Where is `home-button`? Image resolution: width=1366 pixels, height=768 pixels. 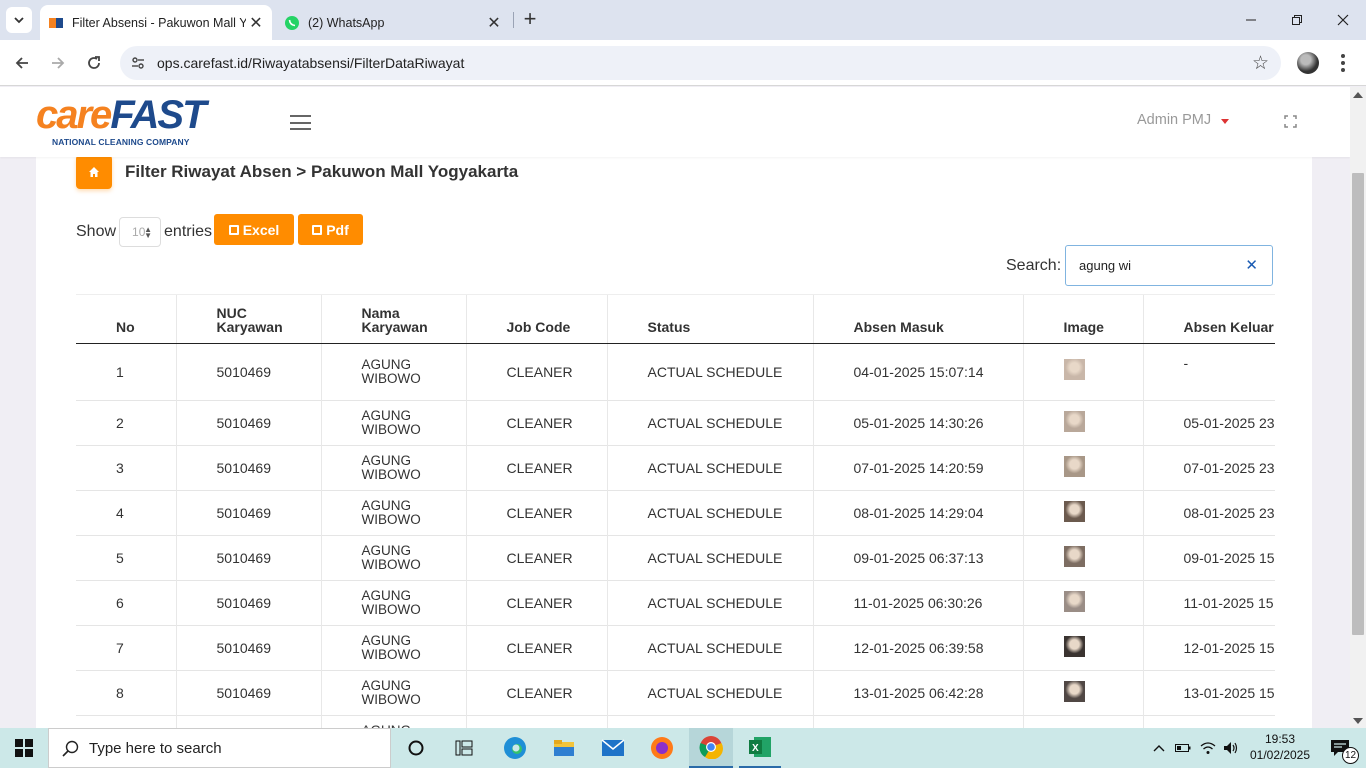
home-button is located at coordinates (94, 172).